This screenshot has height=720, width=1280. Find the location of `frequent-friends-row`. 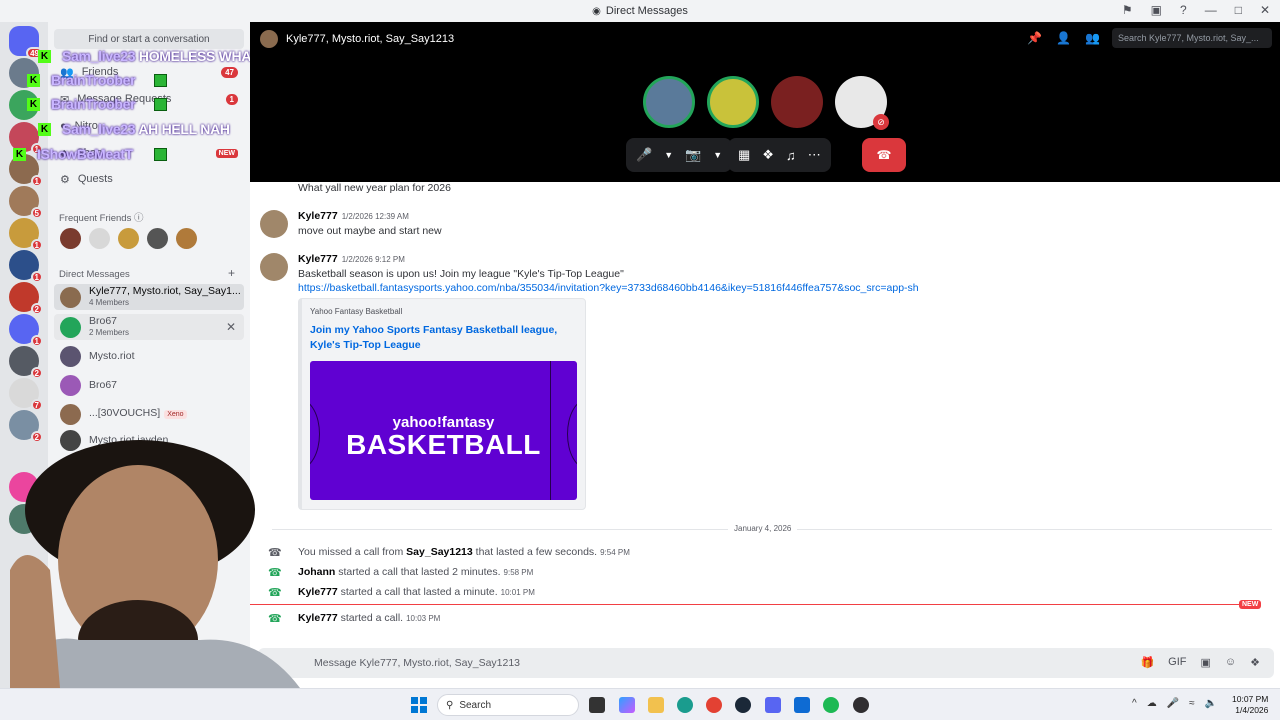

frequent-friends-row is located at coordinates (128, 238).